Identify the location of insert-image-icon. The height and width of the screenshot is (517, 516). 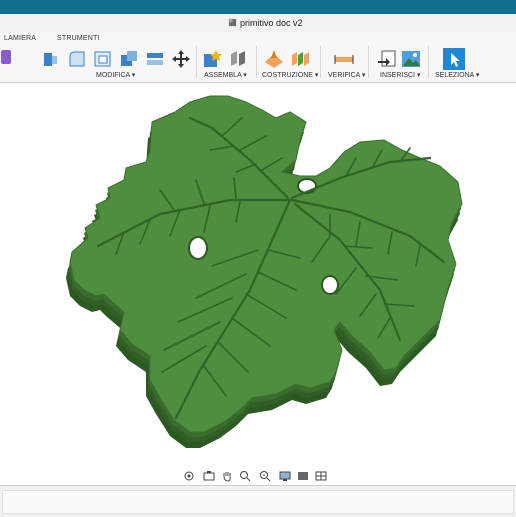
(411, 59).